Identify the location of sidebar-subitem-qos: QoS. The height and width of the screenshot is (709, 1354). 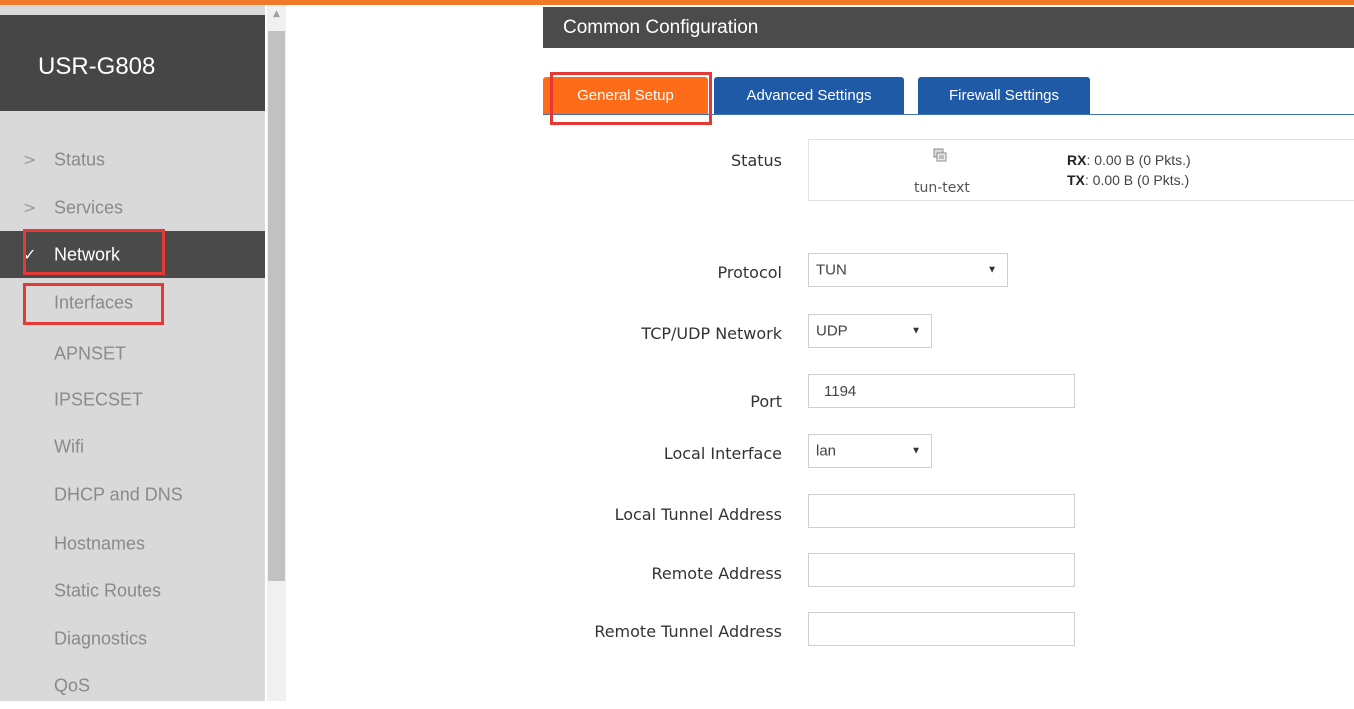
(132, 686).